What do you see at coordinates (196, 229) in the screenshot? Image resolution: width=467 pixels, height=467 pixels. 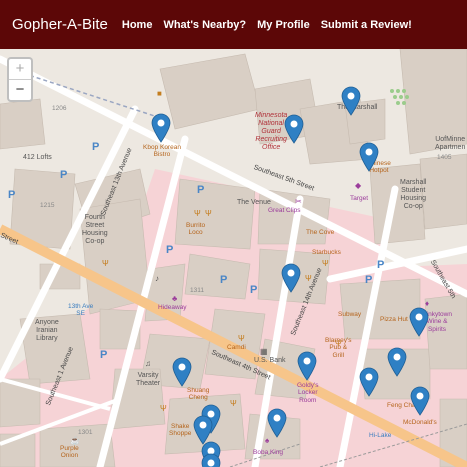 I see `place-label: Burrito Loco` at bounding box center [196, 229].